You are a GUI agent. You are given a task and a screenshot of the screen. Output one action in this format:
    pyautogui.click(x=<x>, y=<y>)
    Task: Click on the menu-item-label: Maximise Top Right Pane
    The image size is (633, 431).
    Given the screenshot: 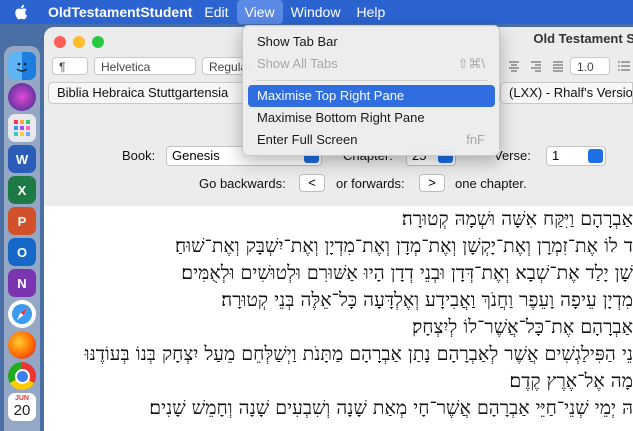 What is the action you would take?
    pyautogui.click(x=331, y=95)
    